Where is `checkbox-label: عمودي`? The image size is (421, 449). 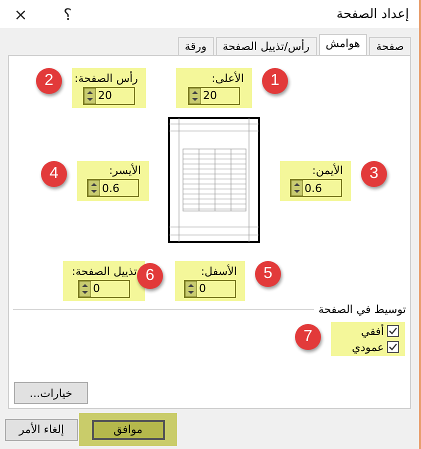
checkbox-label: عمودي is located at coordinates (368, 347).